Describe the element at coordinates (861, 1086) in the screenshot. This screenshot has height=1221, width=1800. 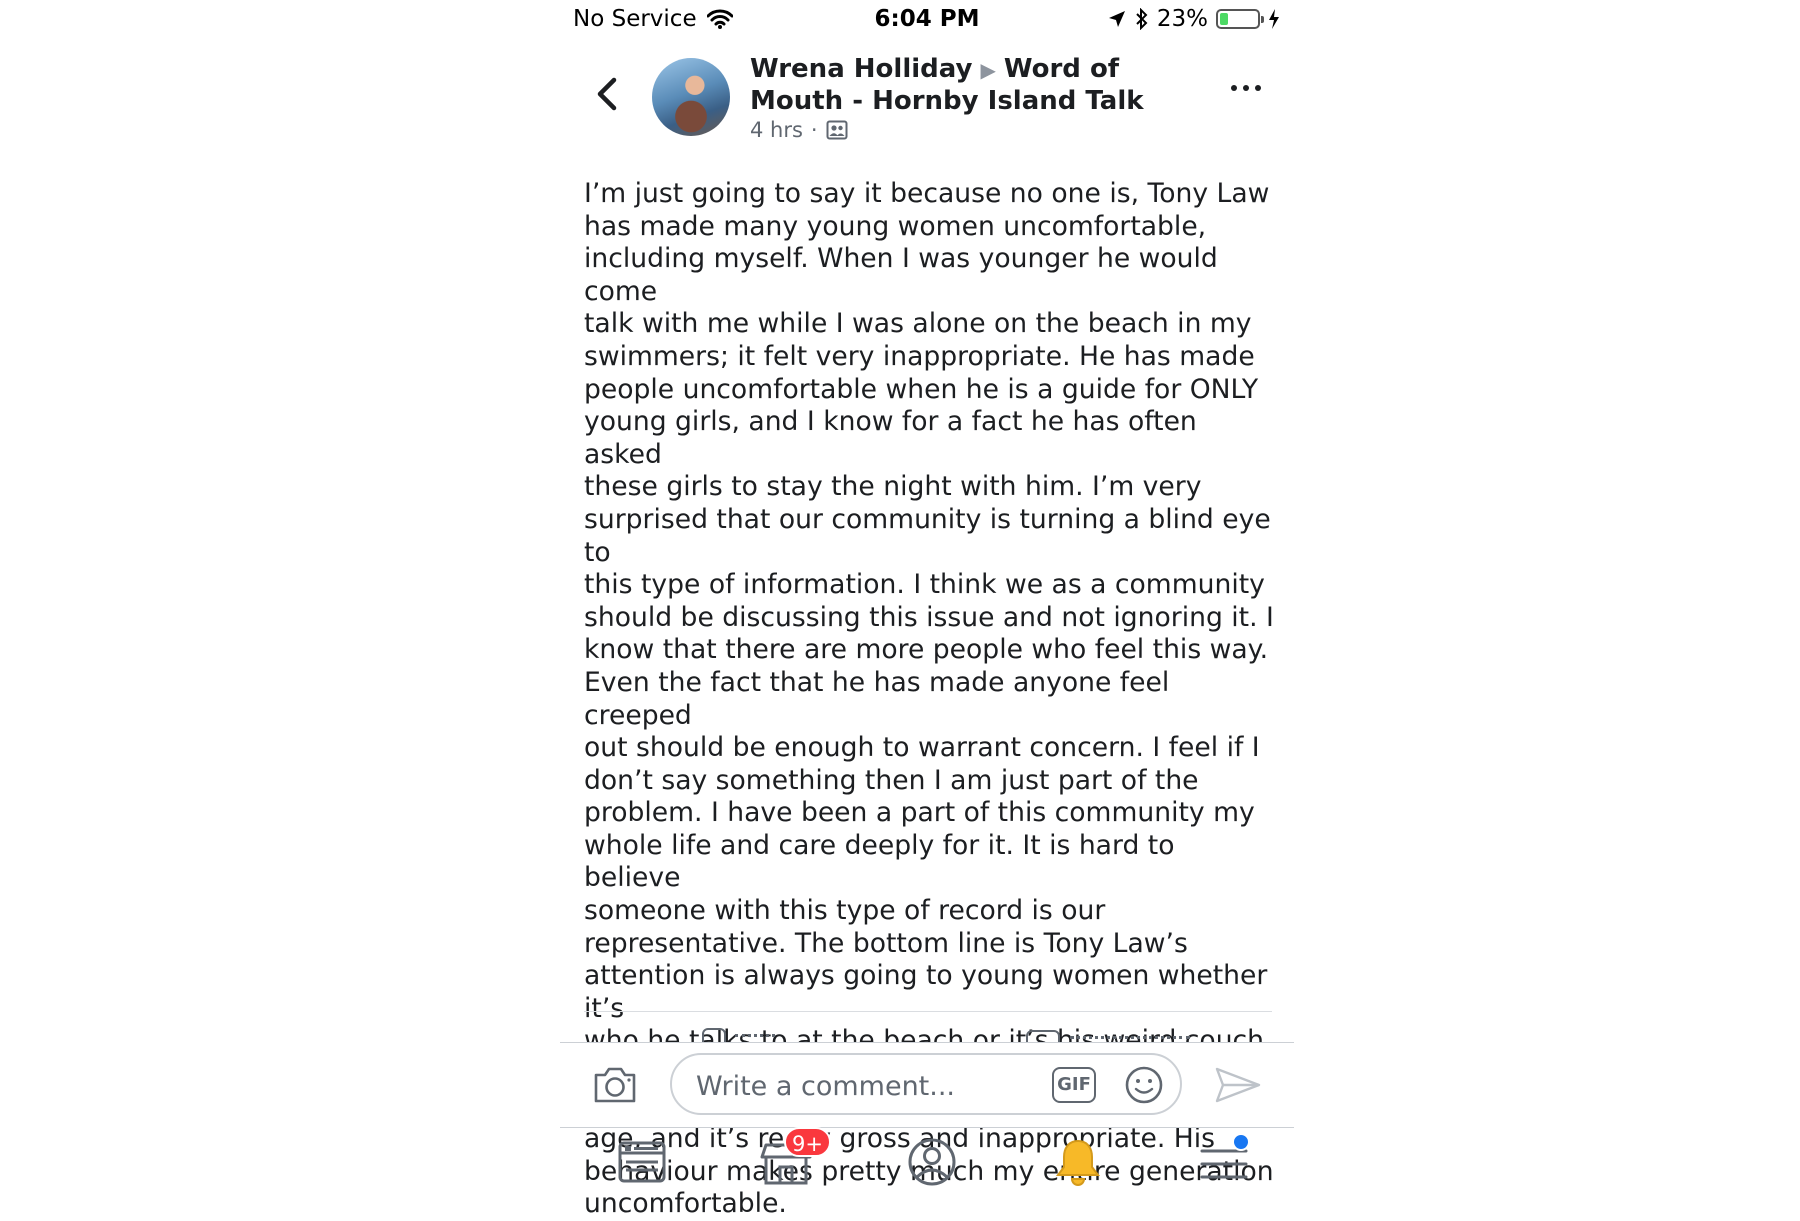
I see `comment-input` at that location.